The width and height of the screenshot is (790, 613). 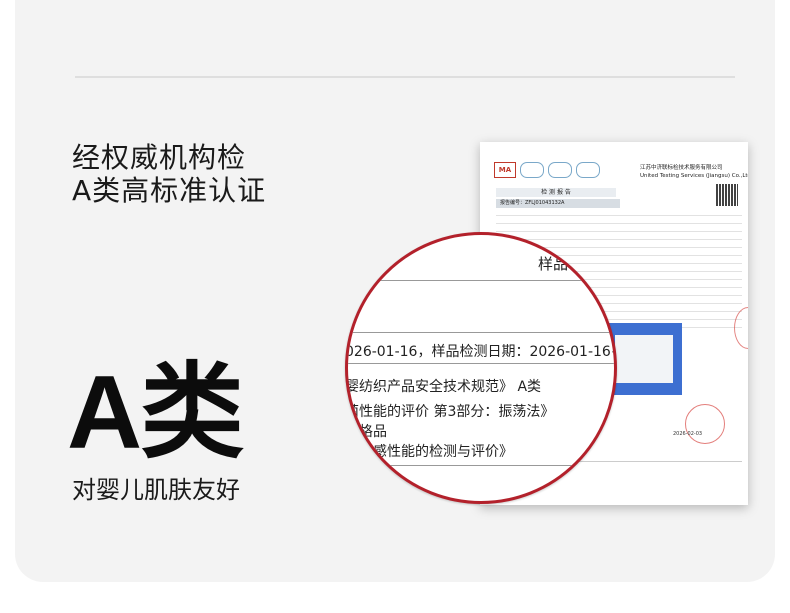 What do you see at coordinates (366, 432) in the screenshot?
I see `mag-result: 合格品` at bounding box center [366, 432].